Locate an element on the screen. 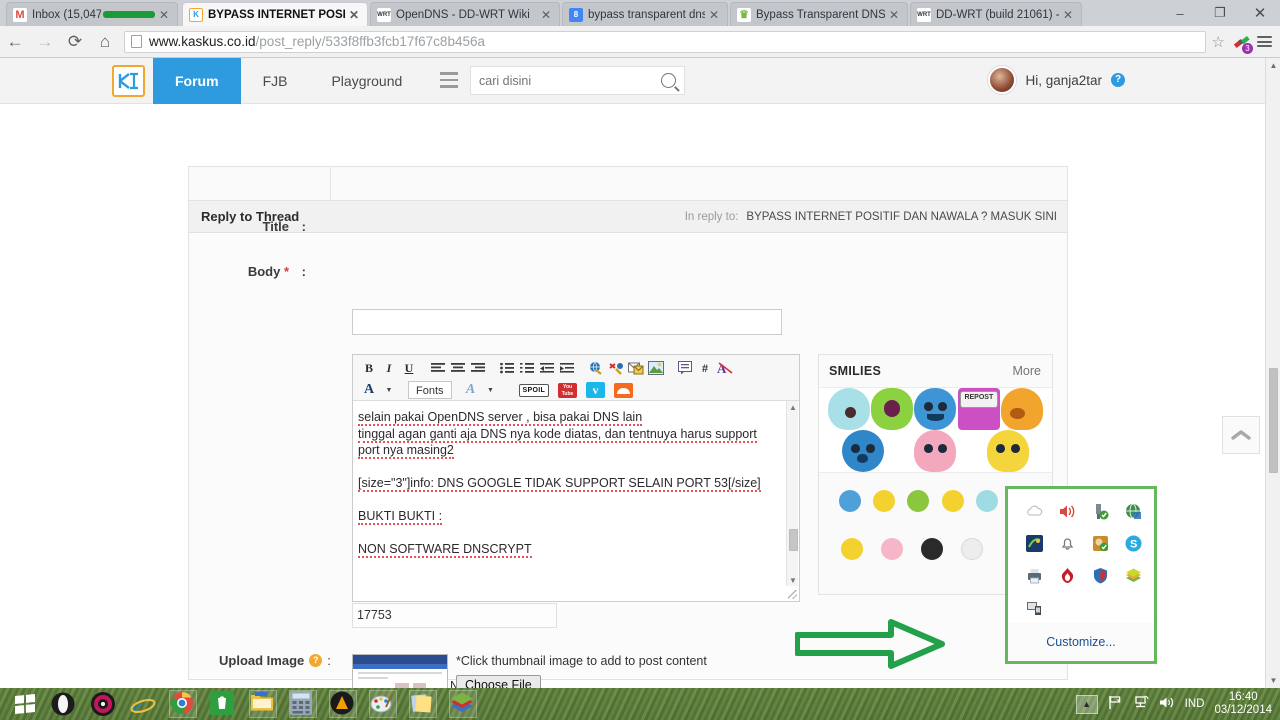 The height and width of the screenshot is (720, 1280). nav-item-playground: Playground is located at coordinates (366, 81).